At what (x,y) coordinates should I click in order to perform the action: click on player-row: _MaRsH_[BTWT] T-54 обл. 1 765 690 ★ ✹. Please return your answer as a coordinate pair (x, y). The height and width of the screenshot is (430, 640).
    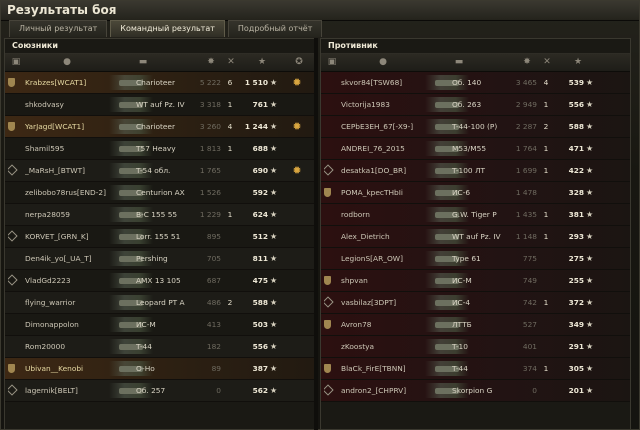
    Looking at the image, I should click on (159, 171).